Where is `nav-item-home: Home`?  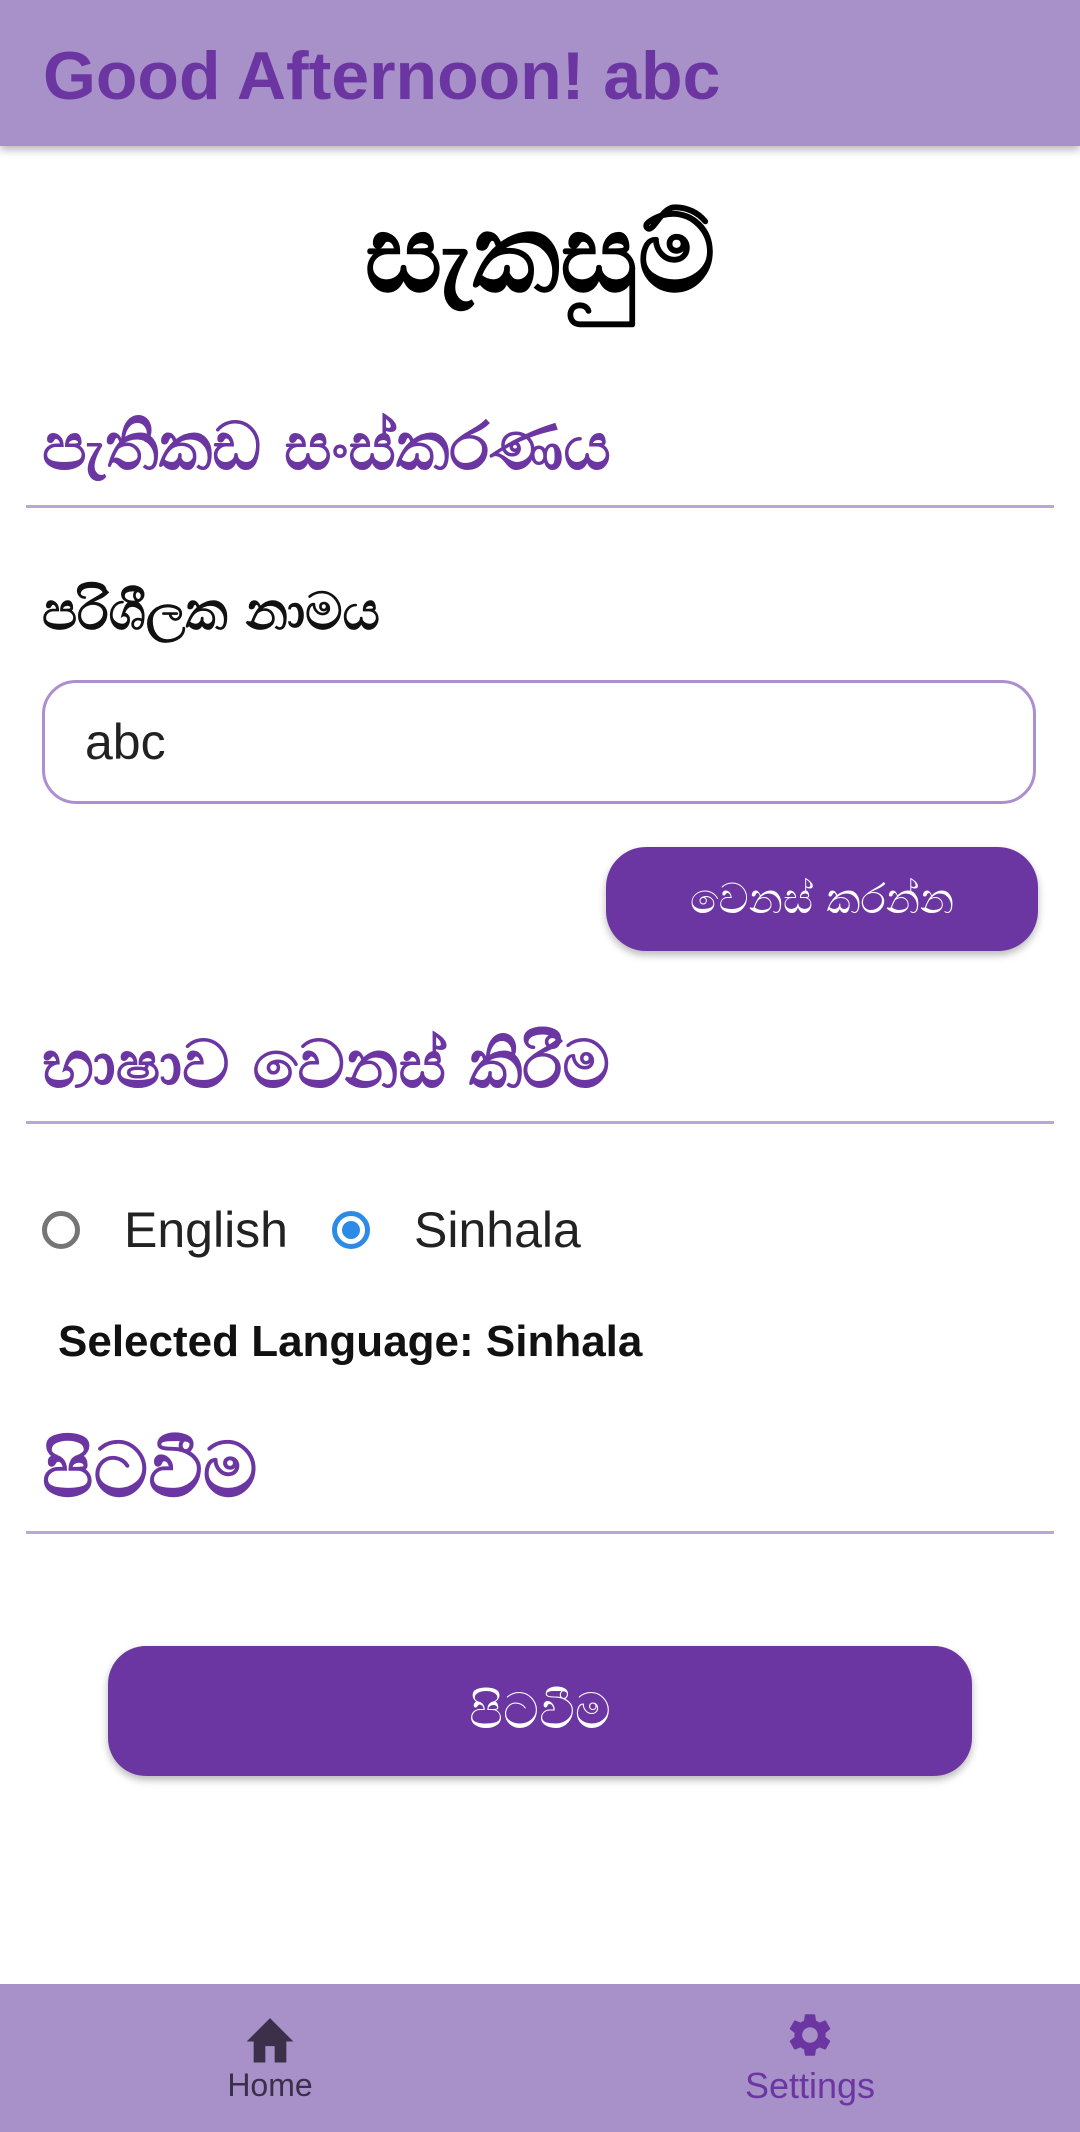 nav-item-home: Home is located at coordinates (270, 2058).